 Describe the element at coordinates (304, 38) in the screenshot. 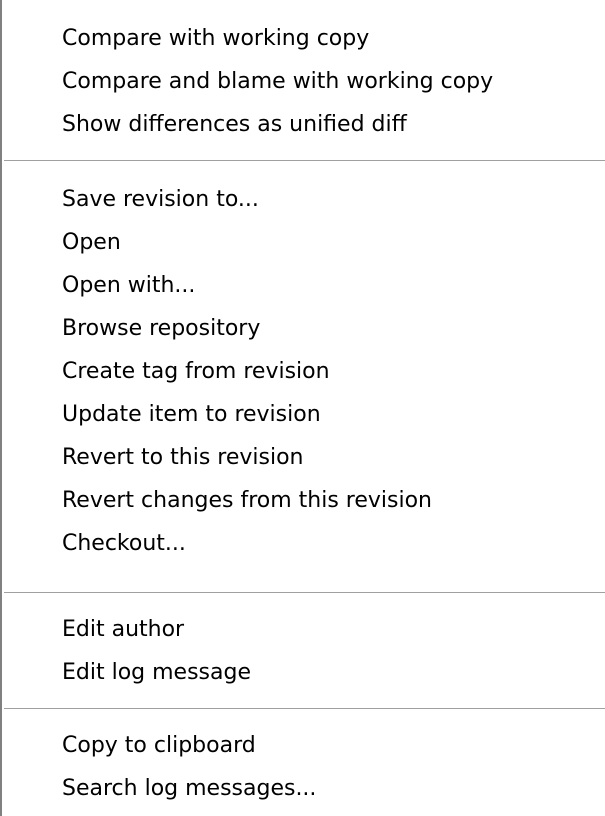

I see `menu-item-compare-with-working-copy: Compare with working copy` at that location.